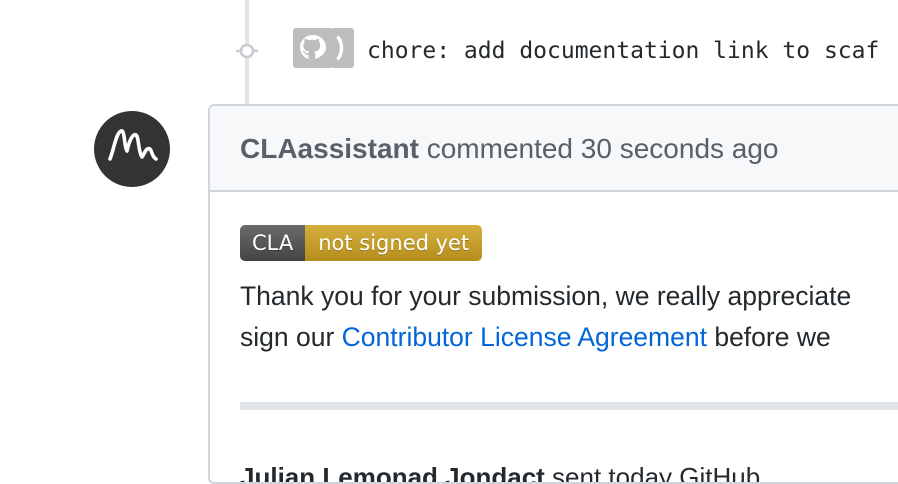 Image resolution: width=898 pixels, height=484 pixels. What do you see at coordinates (623, 51) in the screenshot?
I see `commit-message: chore: add documentation link to scaf` at bounding box center [623, 51].